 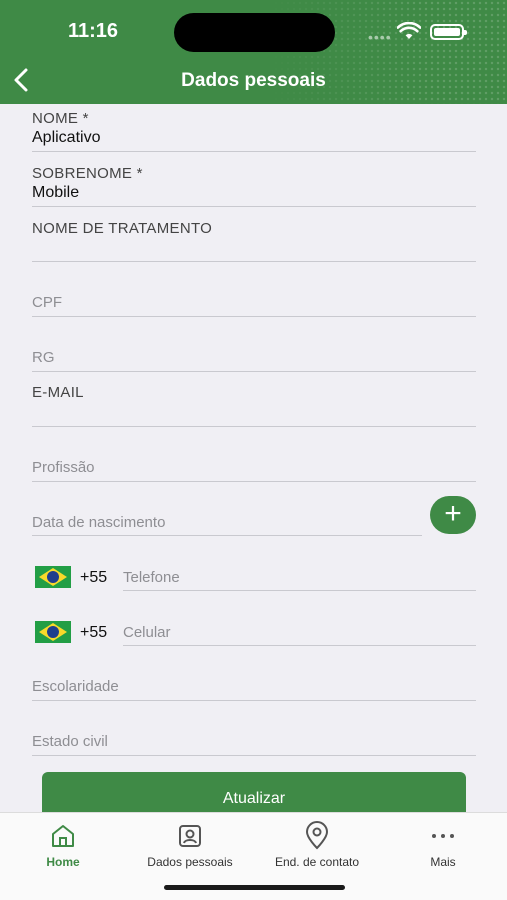 I want to click on rg-field: RG, so click(x=254, y=349).